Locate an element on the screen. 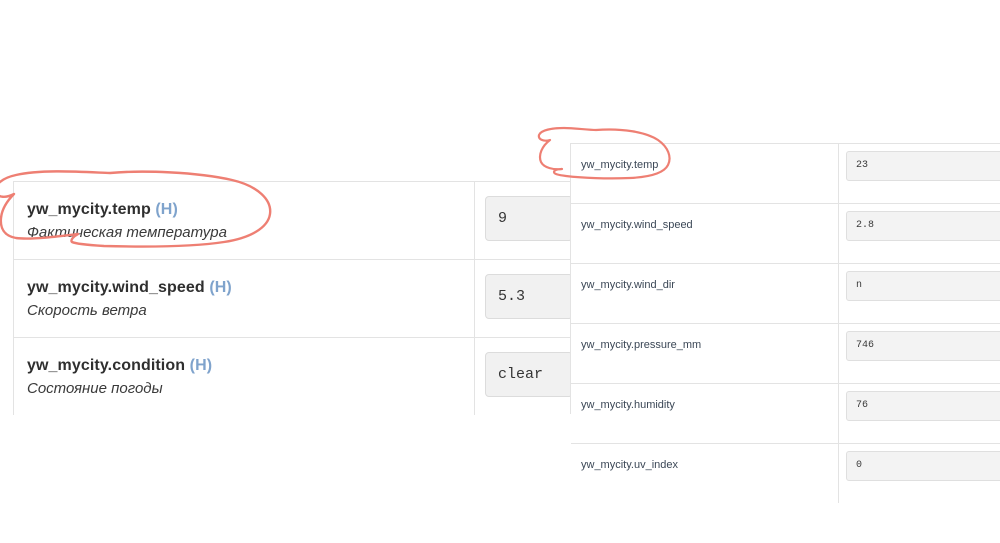 Image resolution: width=1000 pixels, height=543 pixels. table-row: yw_mycity.wind_speed 2.8 is located at coordinates (785, 233).